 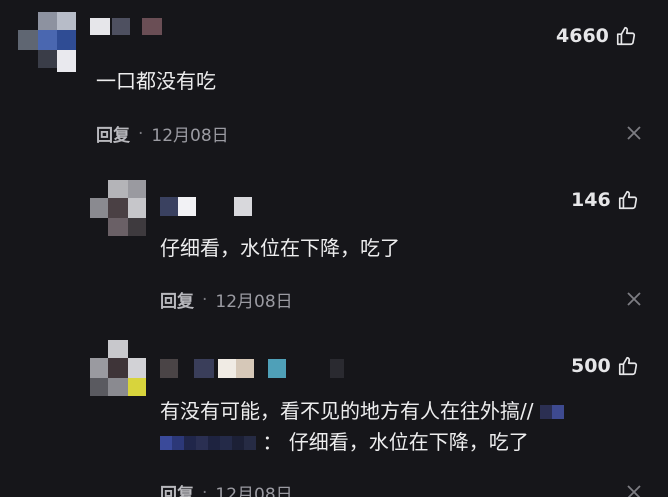 I want to click on like-button: 500, so click(x=605, y=366).